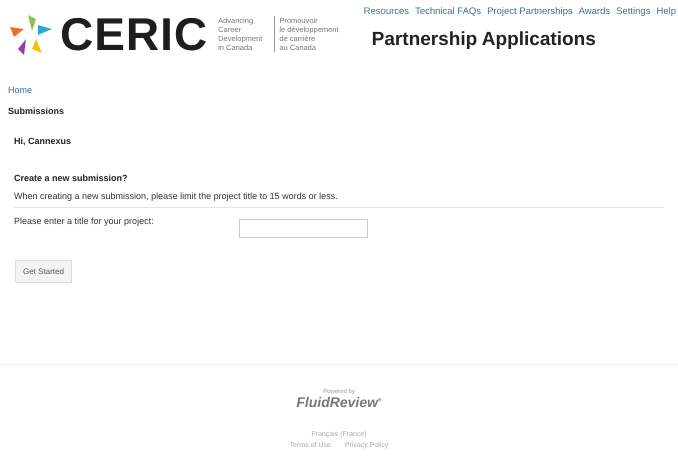  What do you see at coordinates (71, 178) in the screenshot?
I see `form-heading: Create a new submission?` at bounding box center [71, 178].